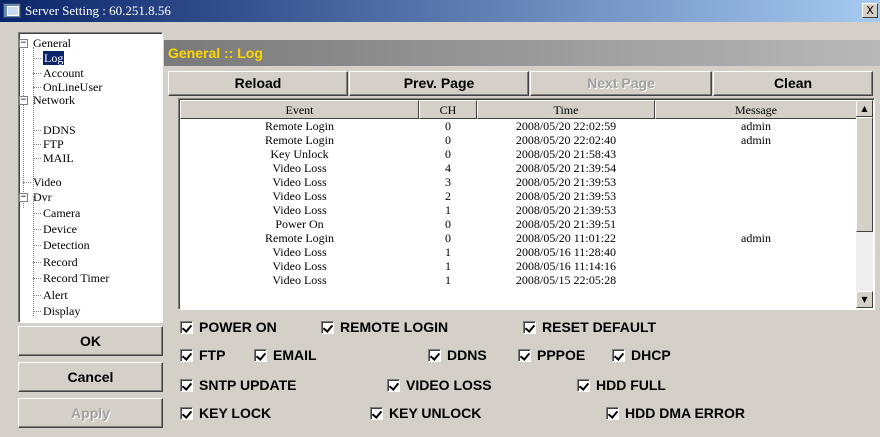 The image size is (880, 437). I want to click on prev-page-button: Prev. Page, so click(439, 83).